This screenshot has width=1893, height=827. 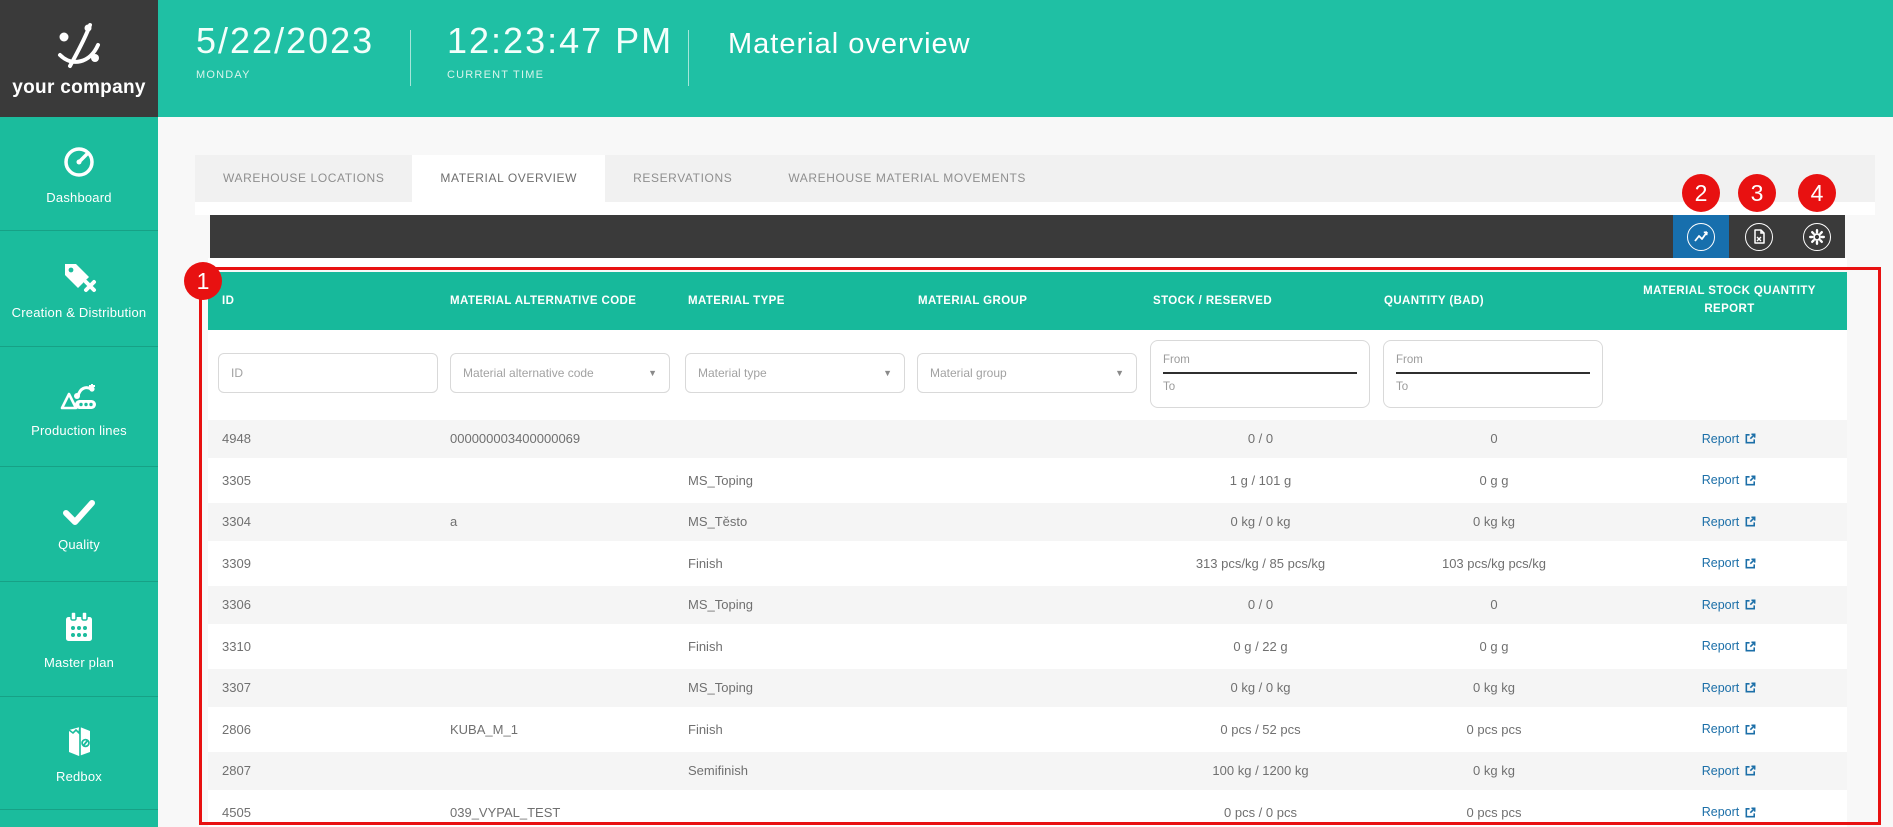 I want to click on quantity-from-input, so click(x=1493, y=360).